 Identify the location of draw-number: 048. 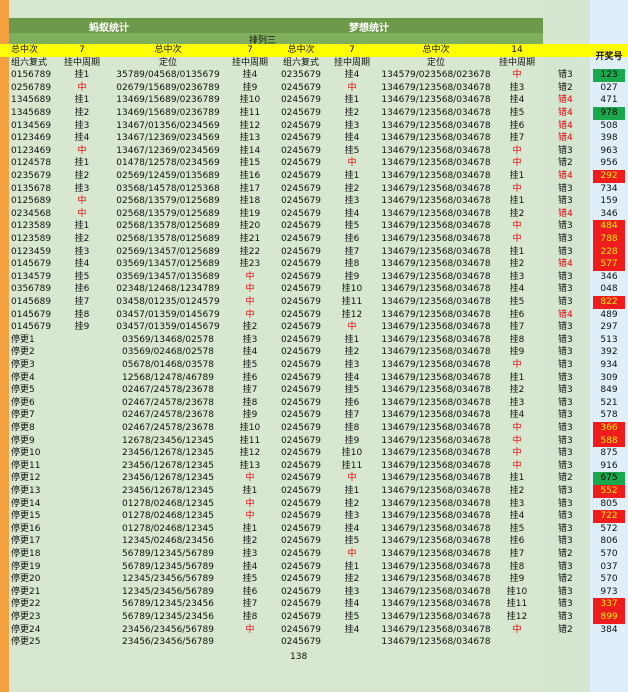
(609, 289).